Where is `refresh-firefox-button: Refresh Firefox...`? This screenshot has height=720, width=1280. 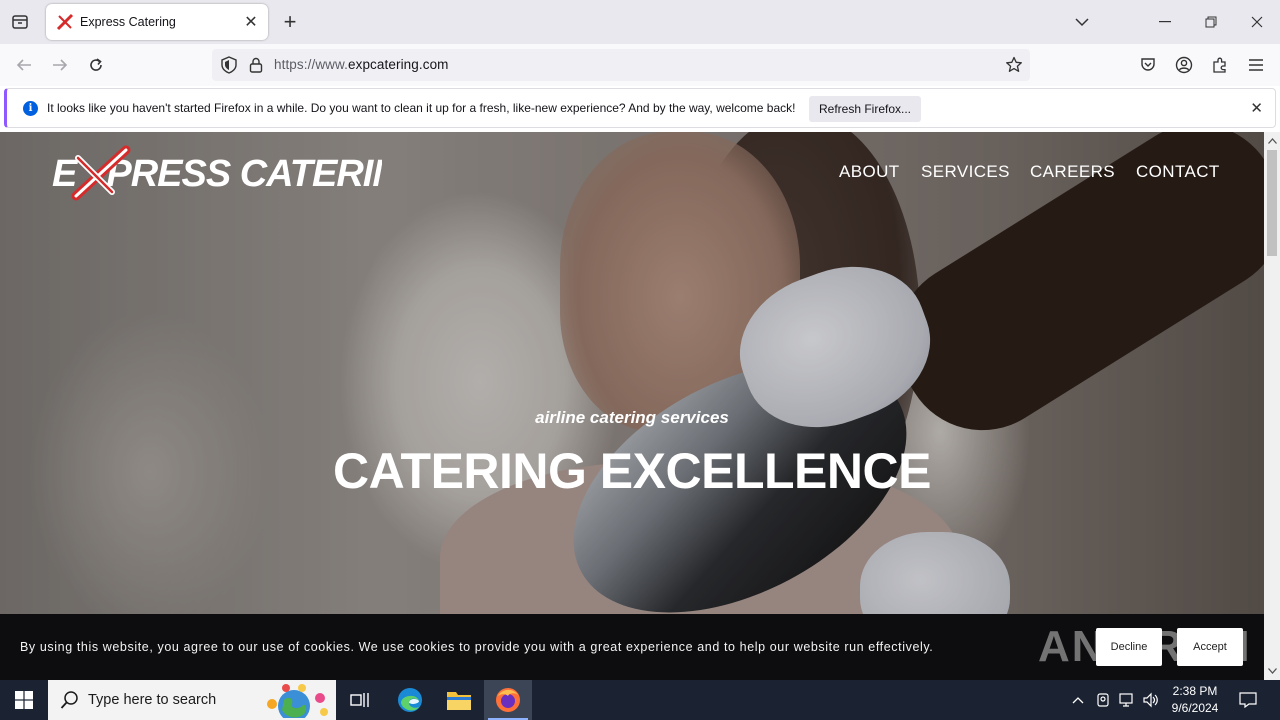
refresh-firefox-button: Refresh Firefox... is located at coordinates (865, 109).